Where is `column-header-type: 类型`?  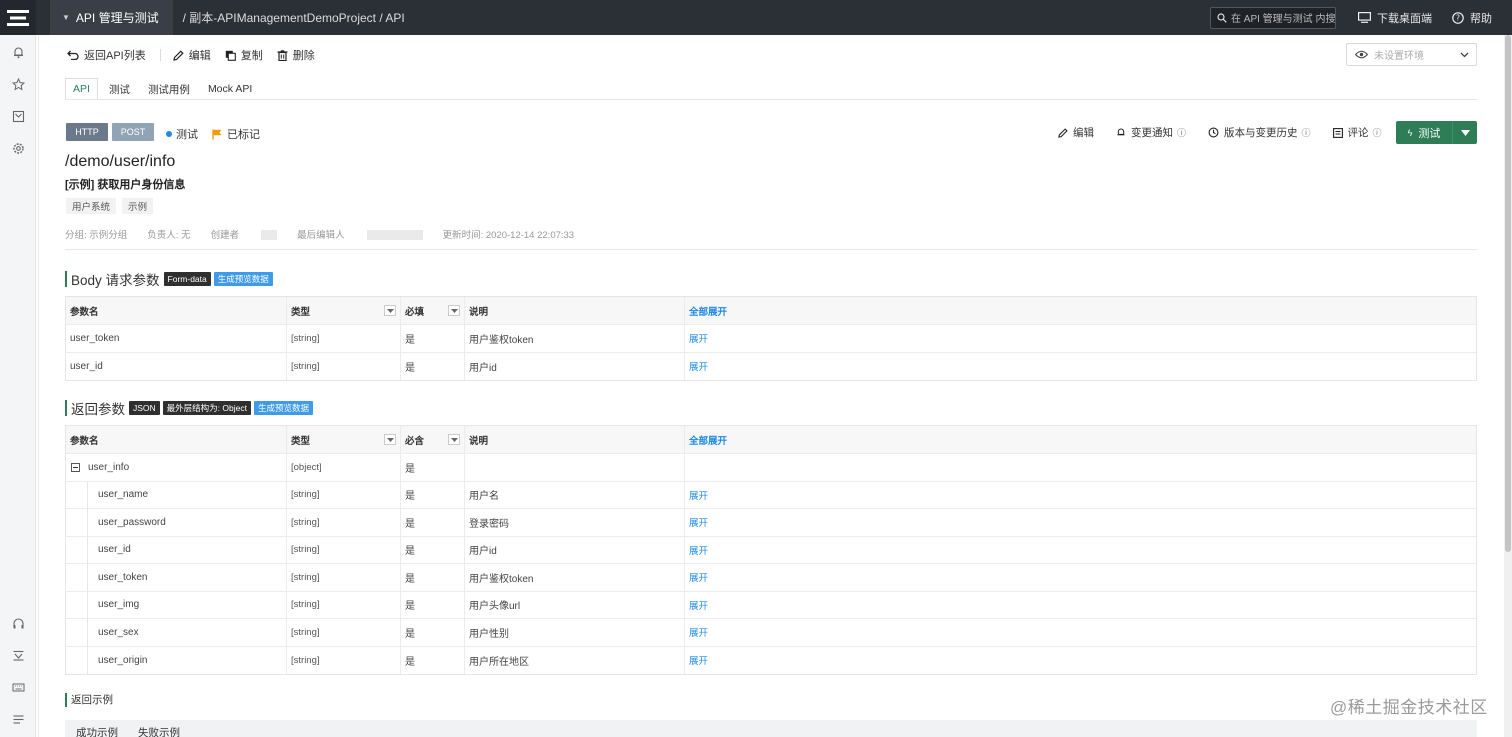
column-header-type: 类型 is located at coordinates (344, 439).